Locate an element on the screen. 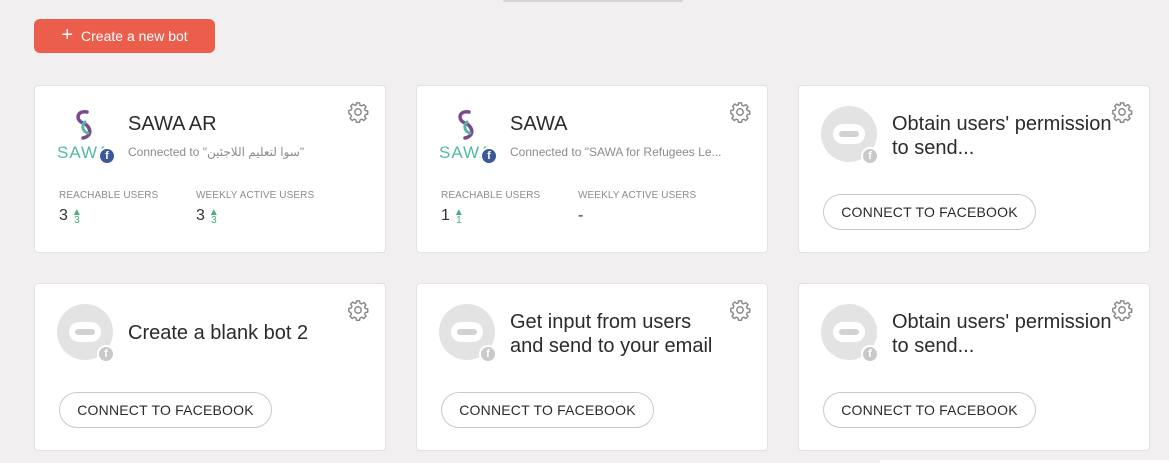 The width and height of the screenshot is (1169, 463). weekly-active-users-count: 3 is located at coordinates (200, 215).